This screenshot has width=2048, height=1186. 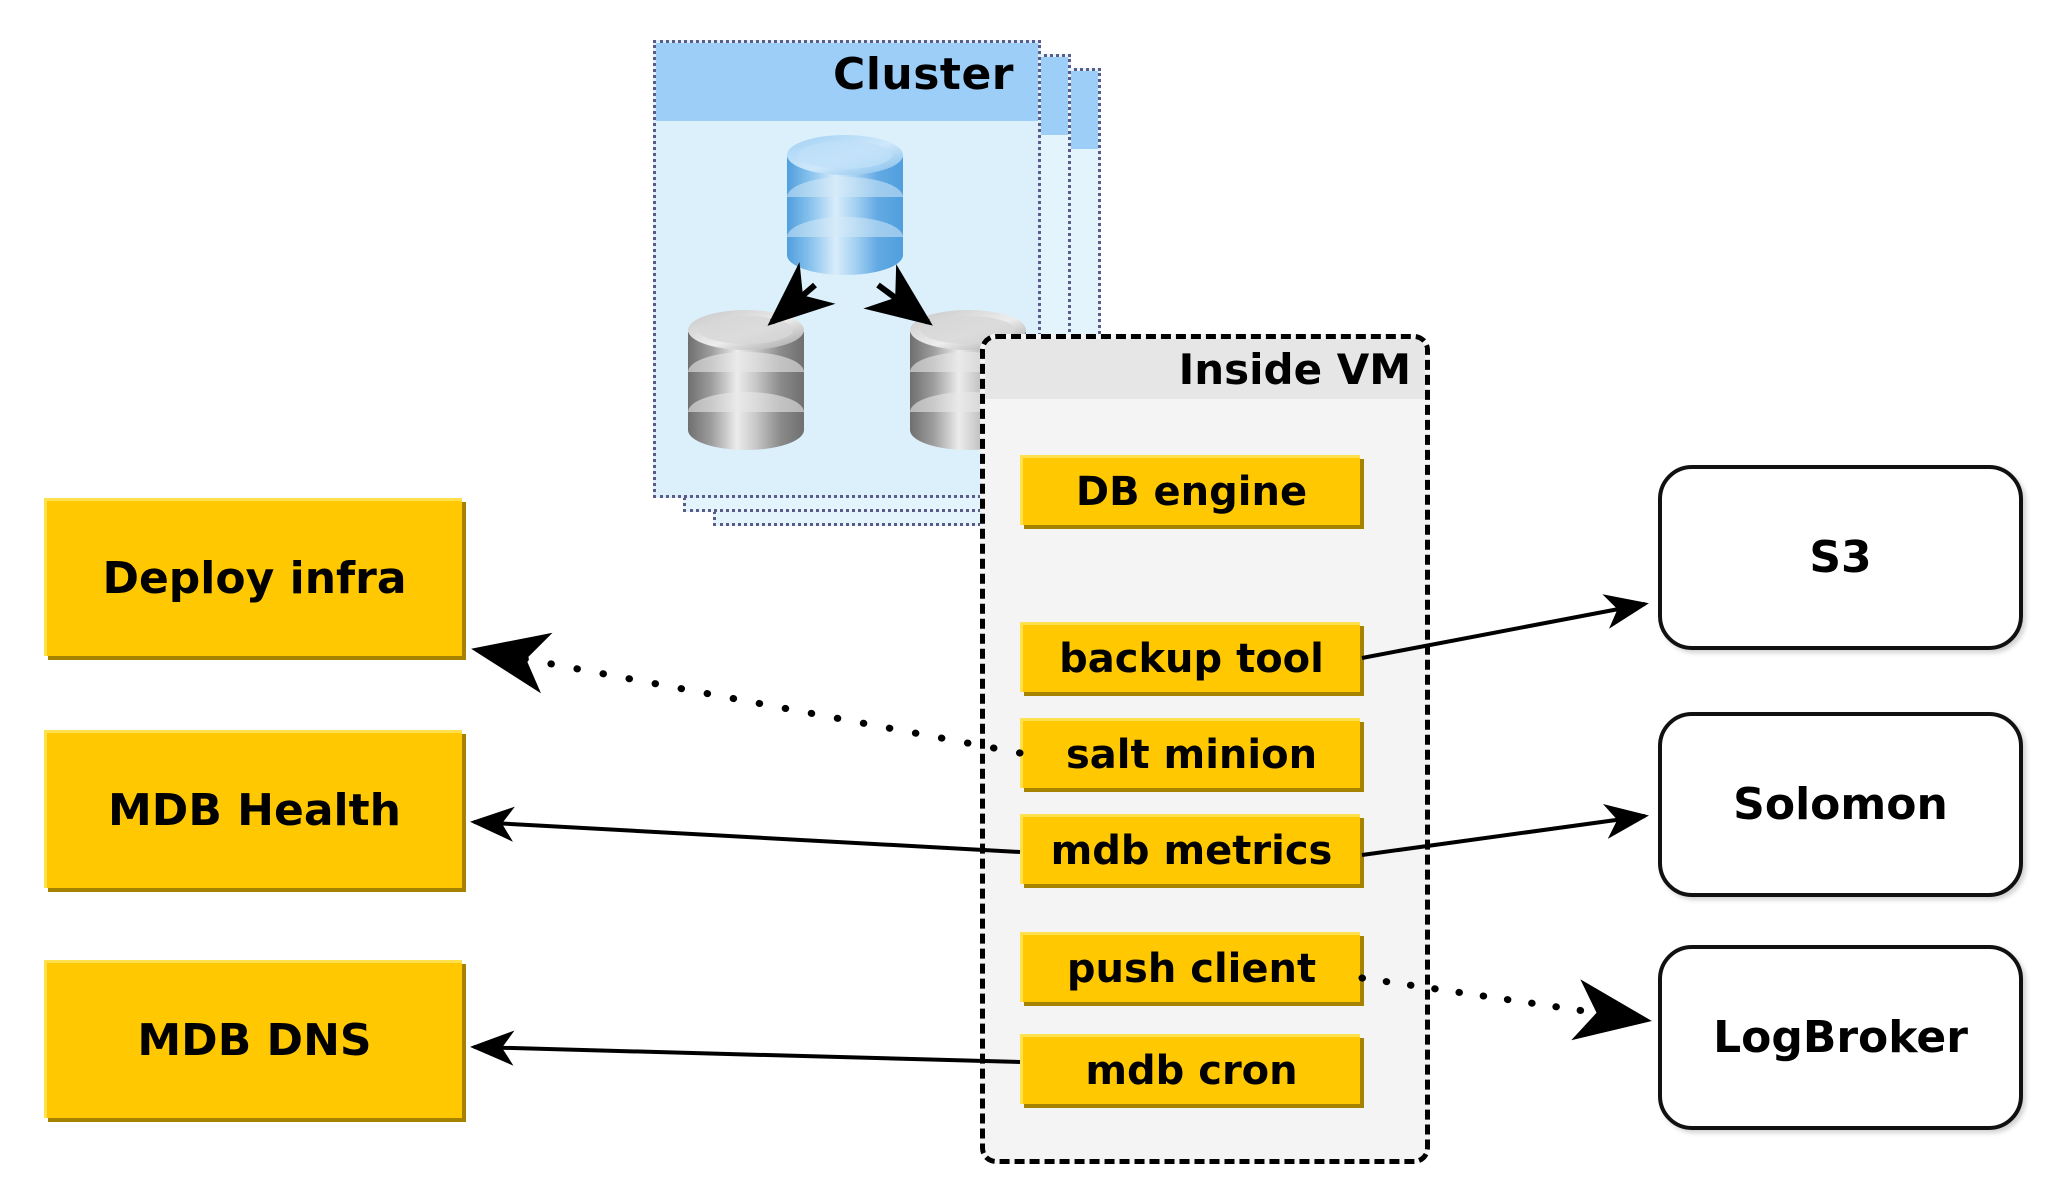 I want to click on vm-component-label-mdb-cron: mdb cron, so click(x=1191, y=1070).